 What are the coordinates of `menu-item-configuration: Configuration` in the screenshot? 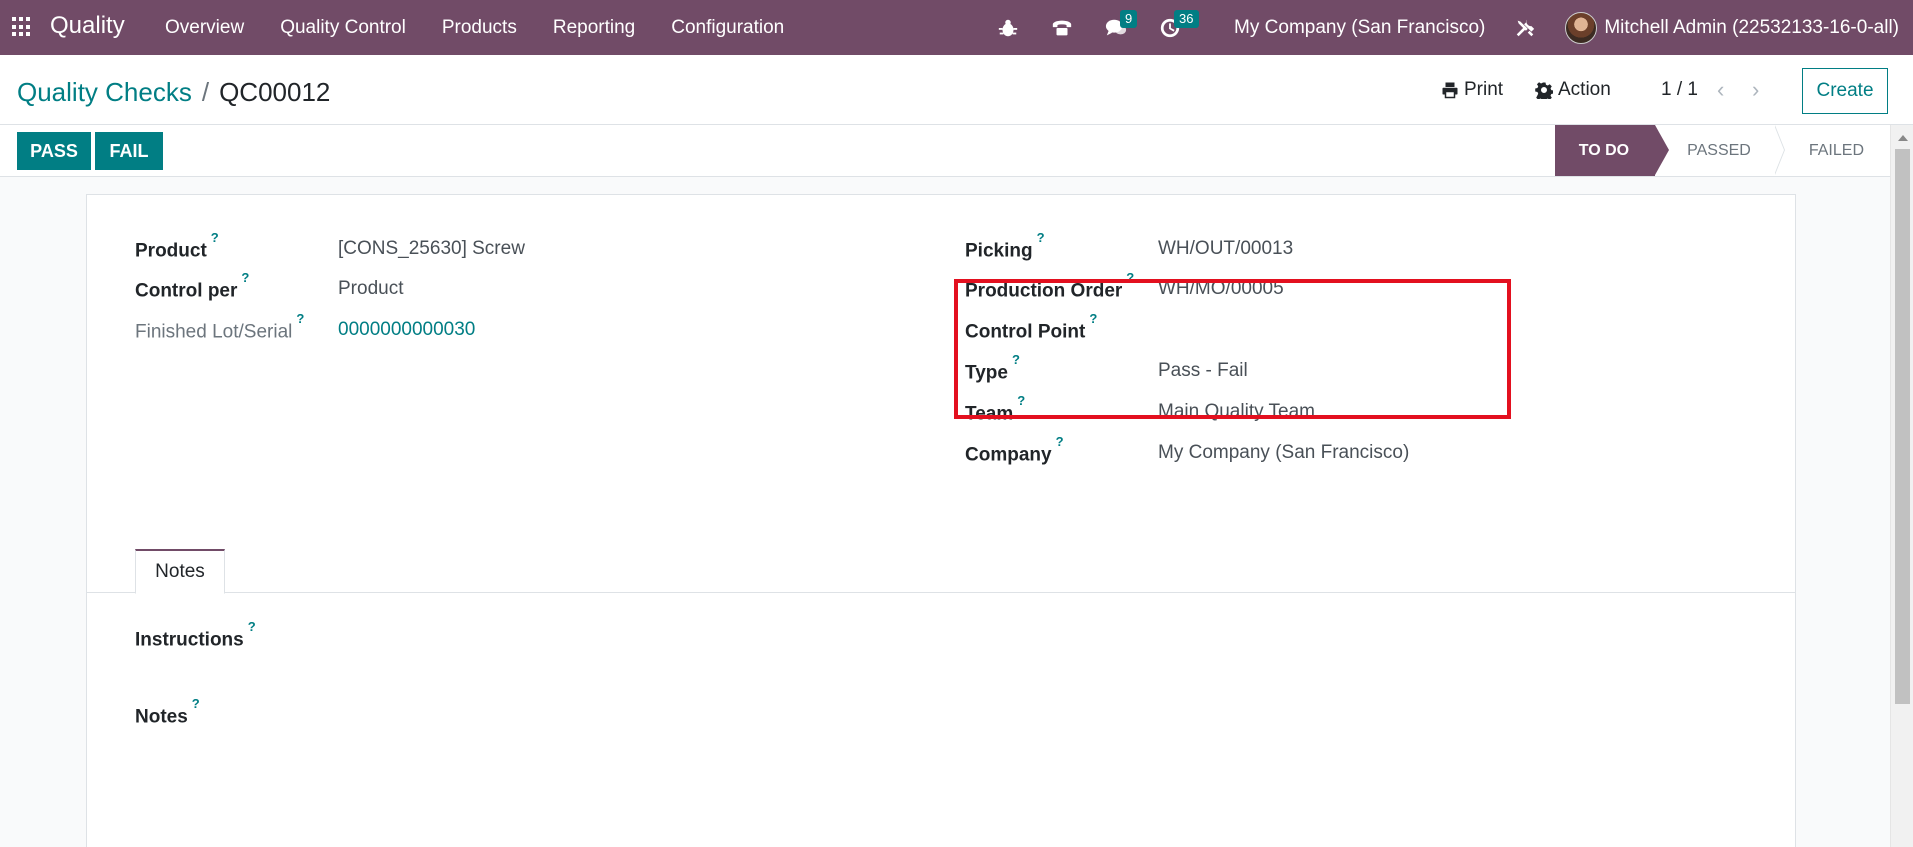 It's located at (727, 28).